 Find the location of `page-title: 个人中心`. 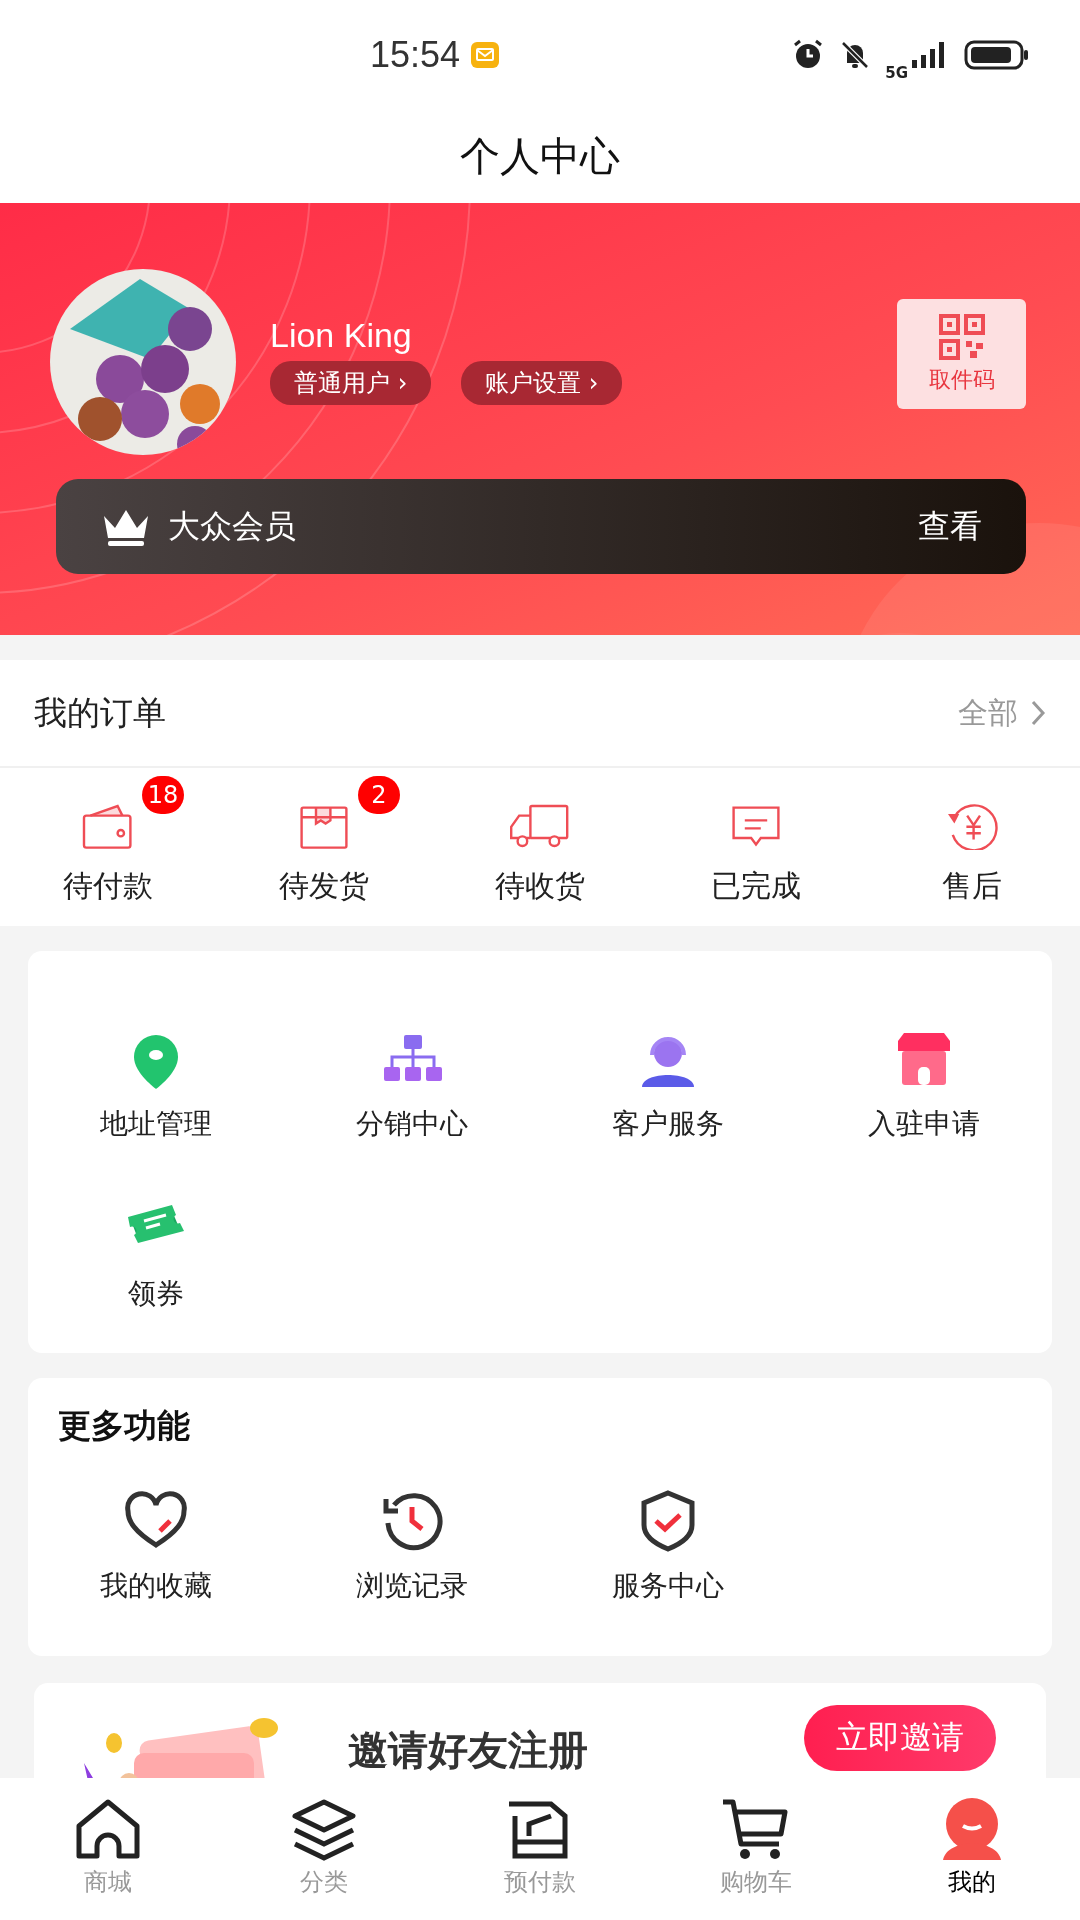

page-title: 个人中心 is located at coordinates (540, 156).